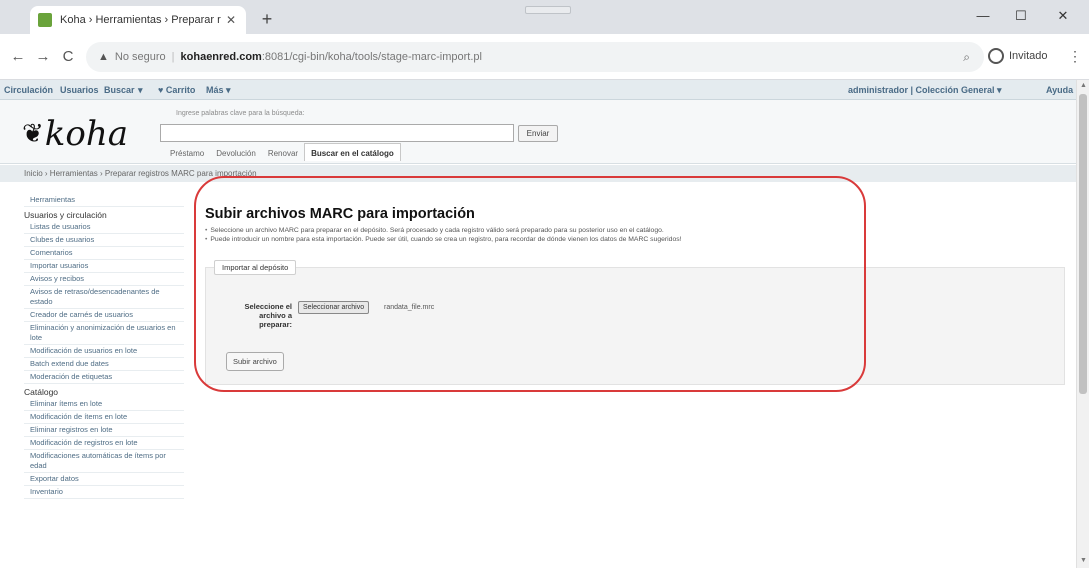 The width and height of the screenshot is (1089, 568). I want to click on sidebar-item: Modificación de usuarios en lote, so click(104, 351).